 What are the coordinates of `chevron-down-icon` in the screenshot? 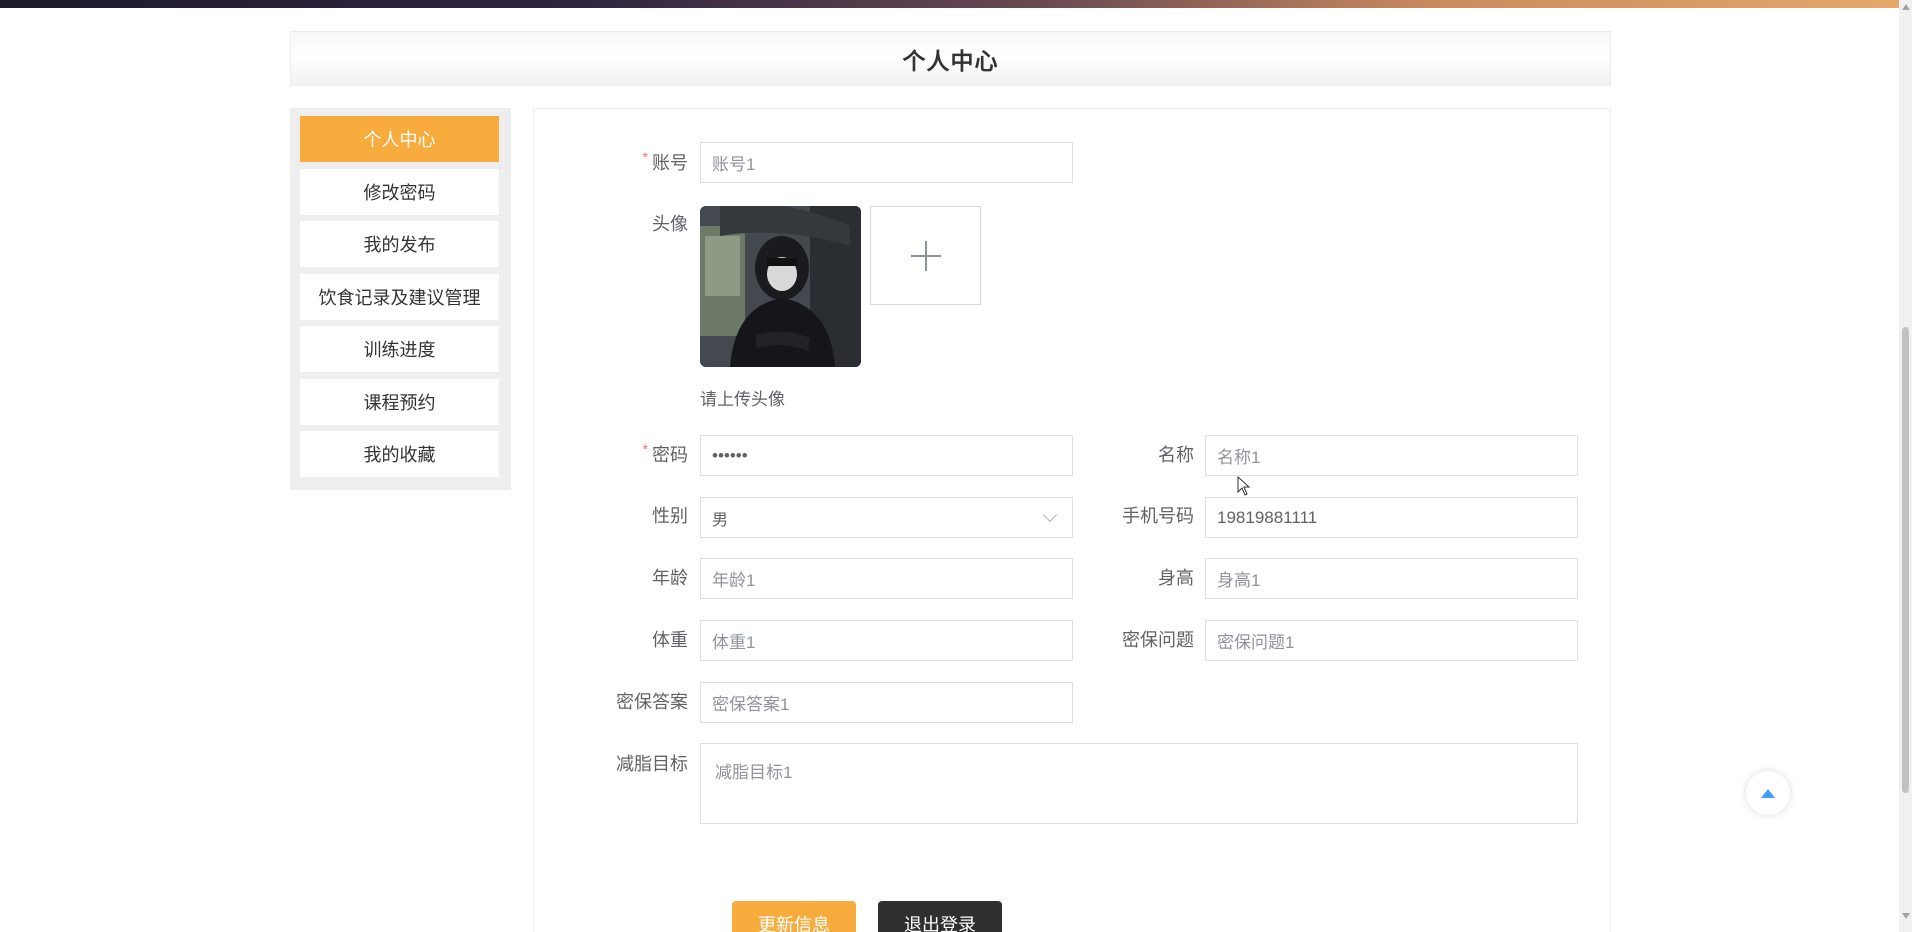 It's located at (1050, 514).